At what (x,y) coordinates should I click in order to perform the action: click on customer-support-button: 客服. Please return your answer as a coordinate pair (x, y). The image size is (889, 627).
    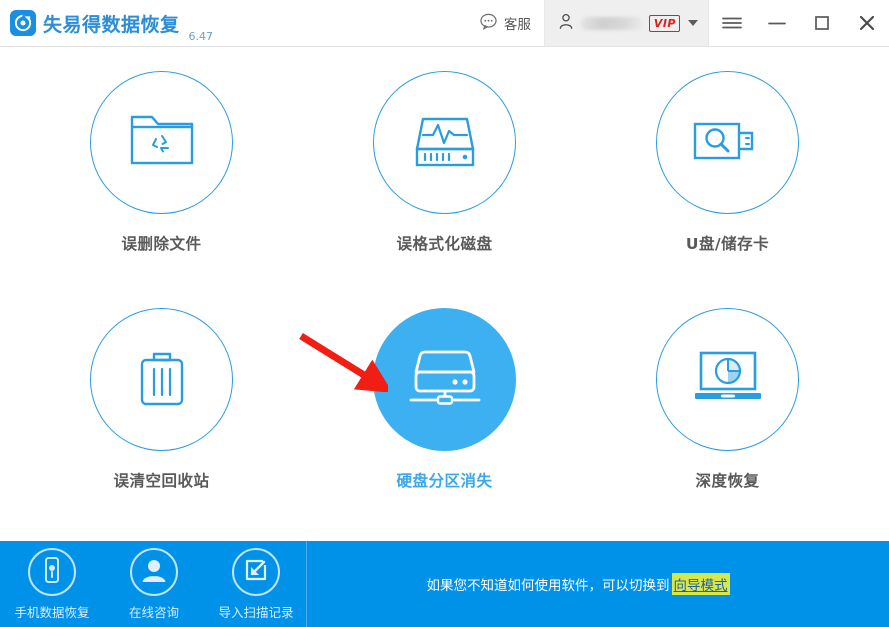
    Looking at the image, I should click on (505, 23).